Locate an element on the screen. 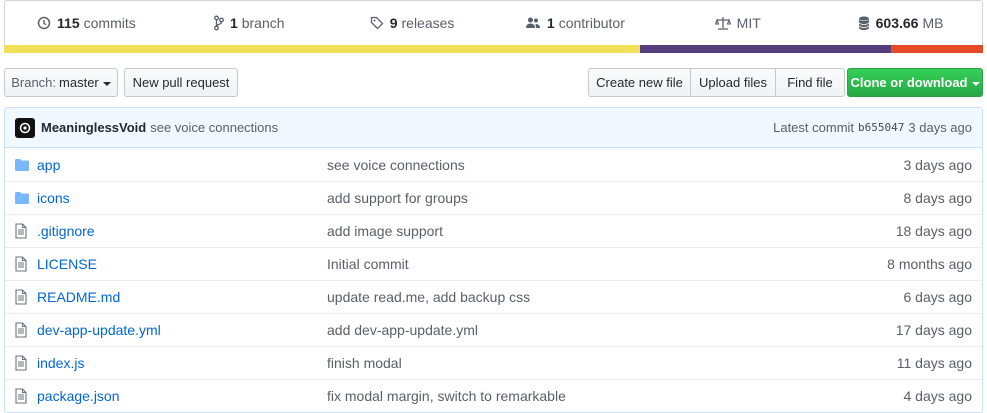 This screenshot has width=987, height=413. file-name-link: index.js is located at coordinates (182, 363).